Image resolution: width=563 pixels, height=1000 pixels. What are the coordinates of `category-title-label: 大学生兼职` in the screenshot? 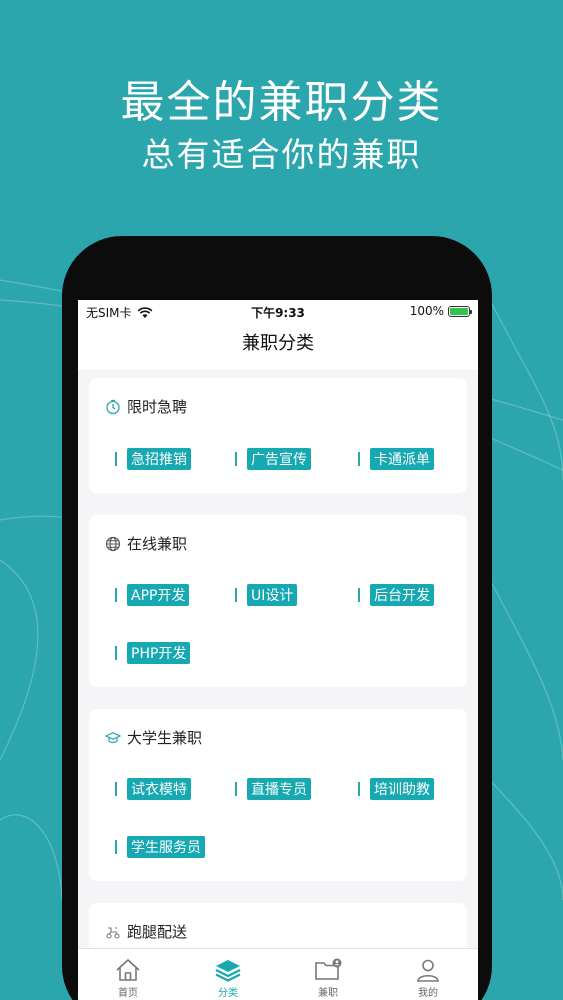 It's located at (165, 738).